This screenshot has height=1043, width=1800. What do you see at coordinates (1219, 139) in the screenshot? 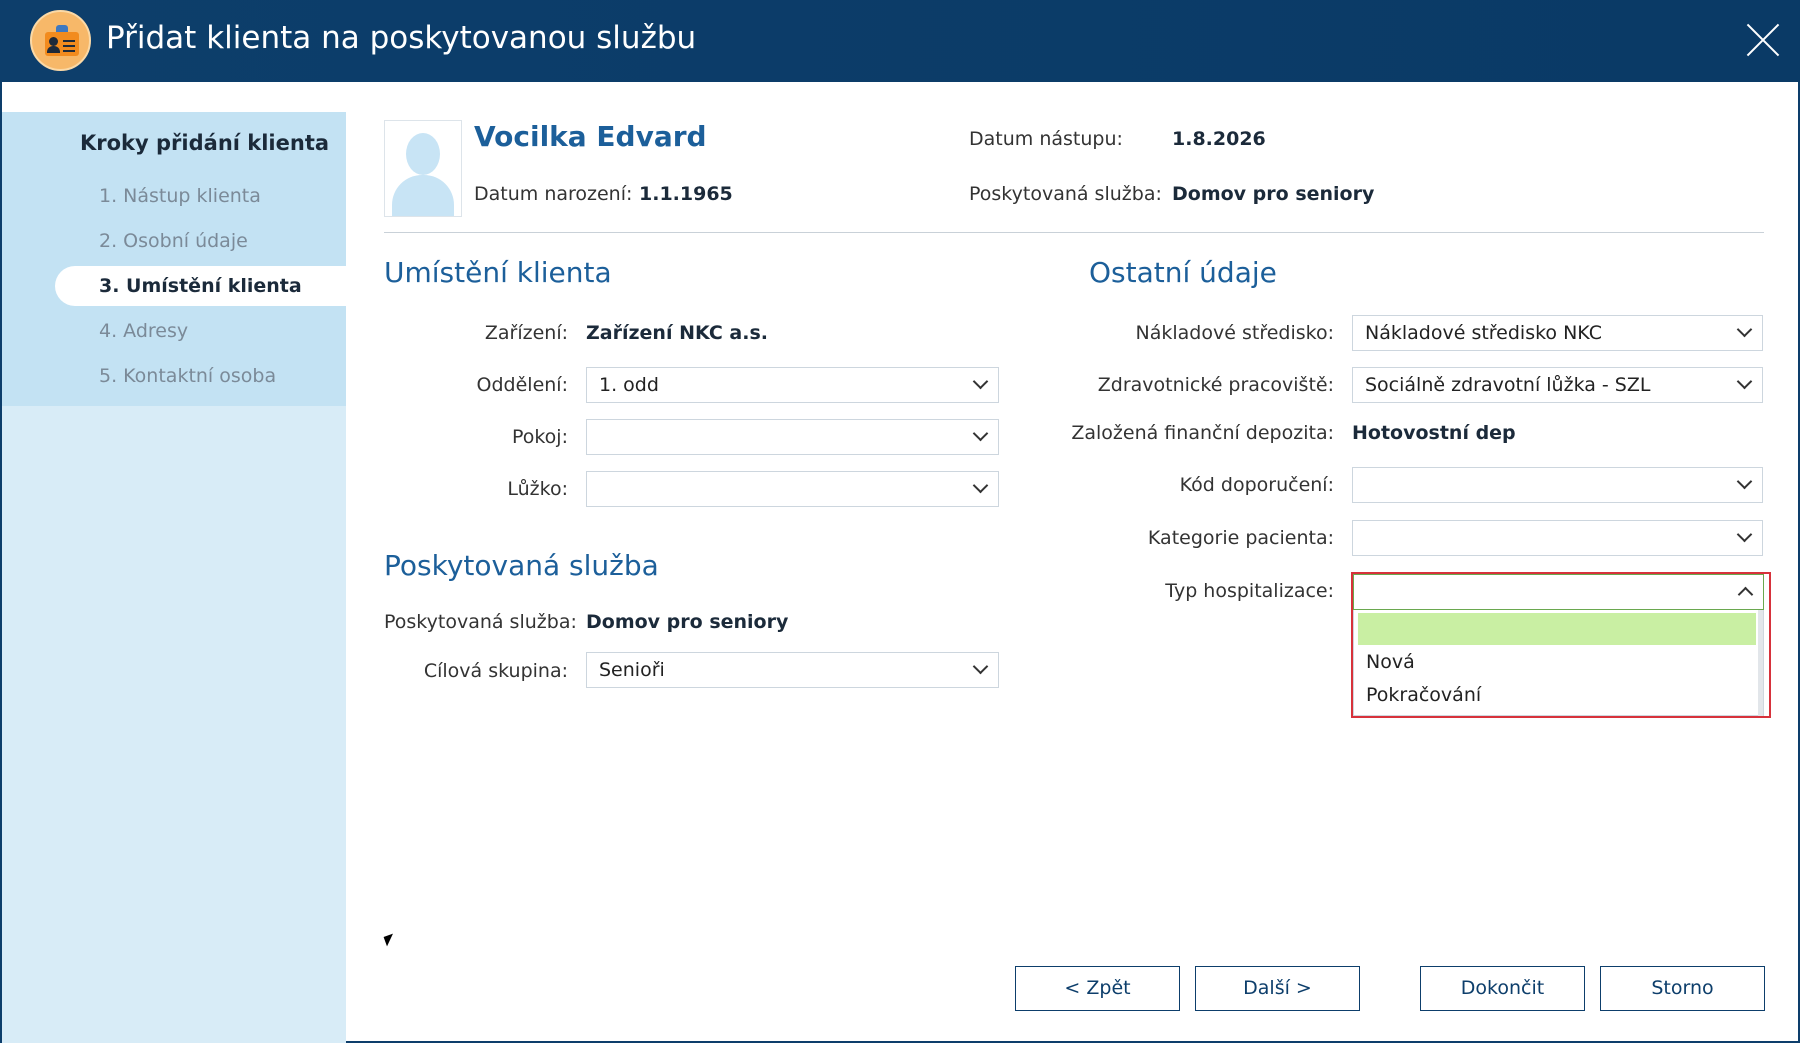
I see `start-date-value: 1.8.2026` at bounding box center [1219, 139].